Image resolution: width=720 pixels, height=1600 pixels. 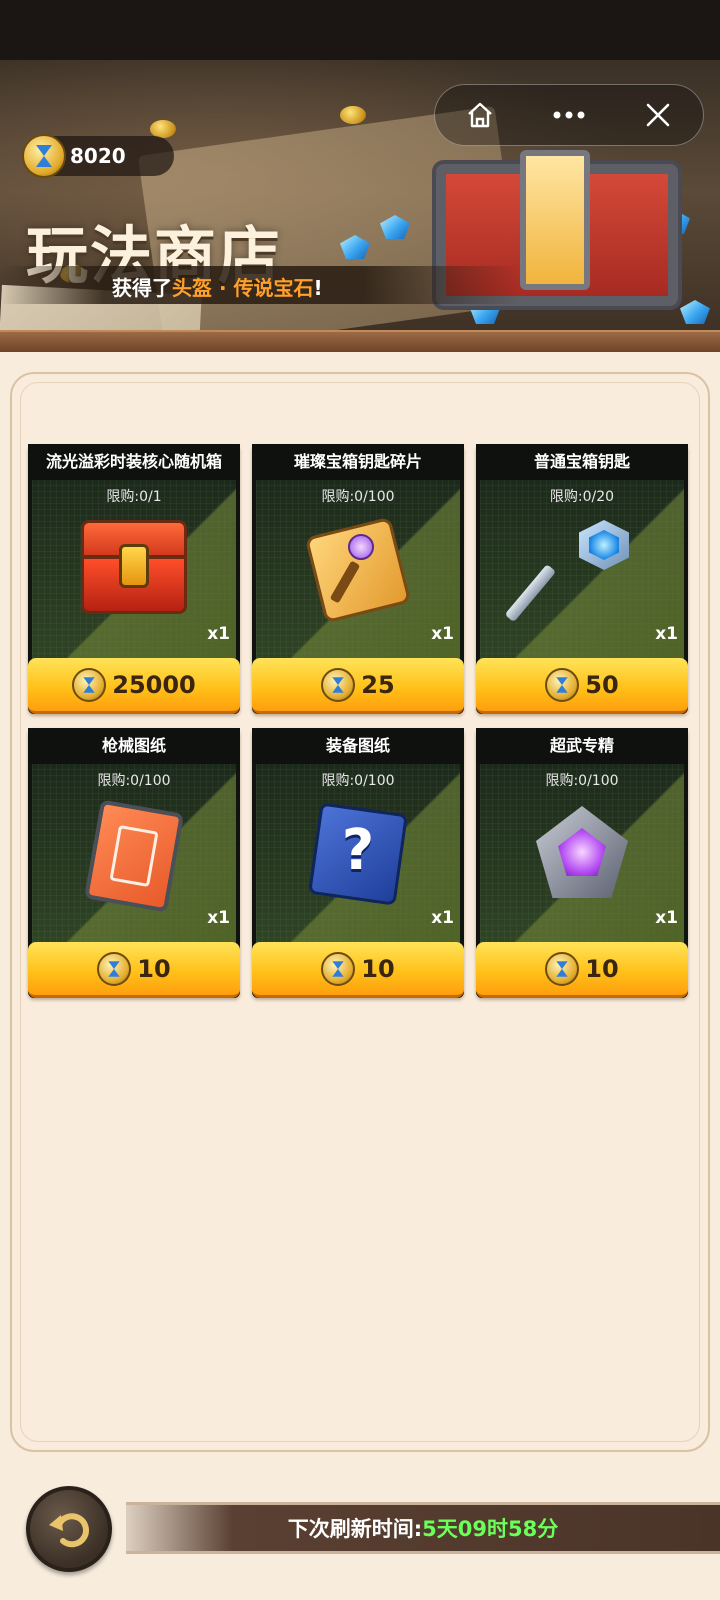 I want to click on home-button, so click(x=480, y=115).